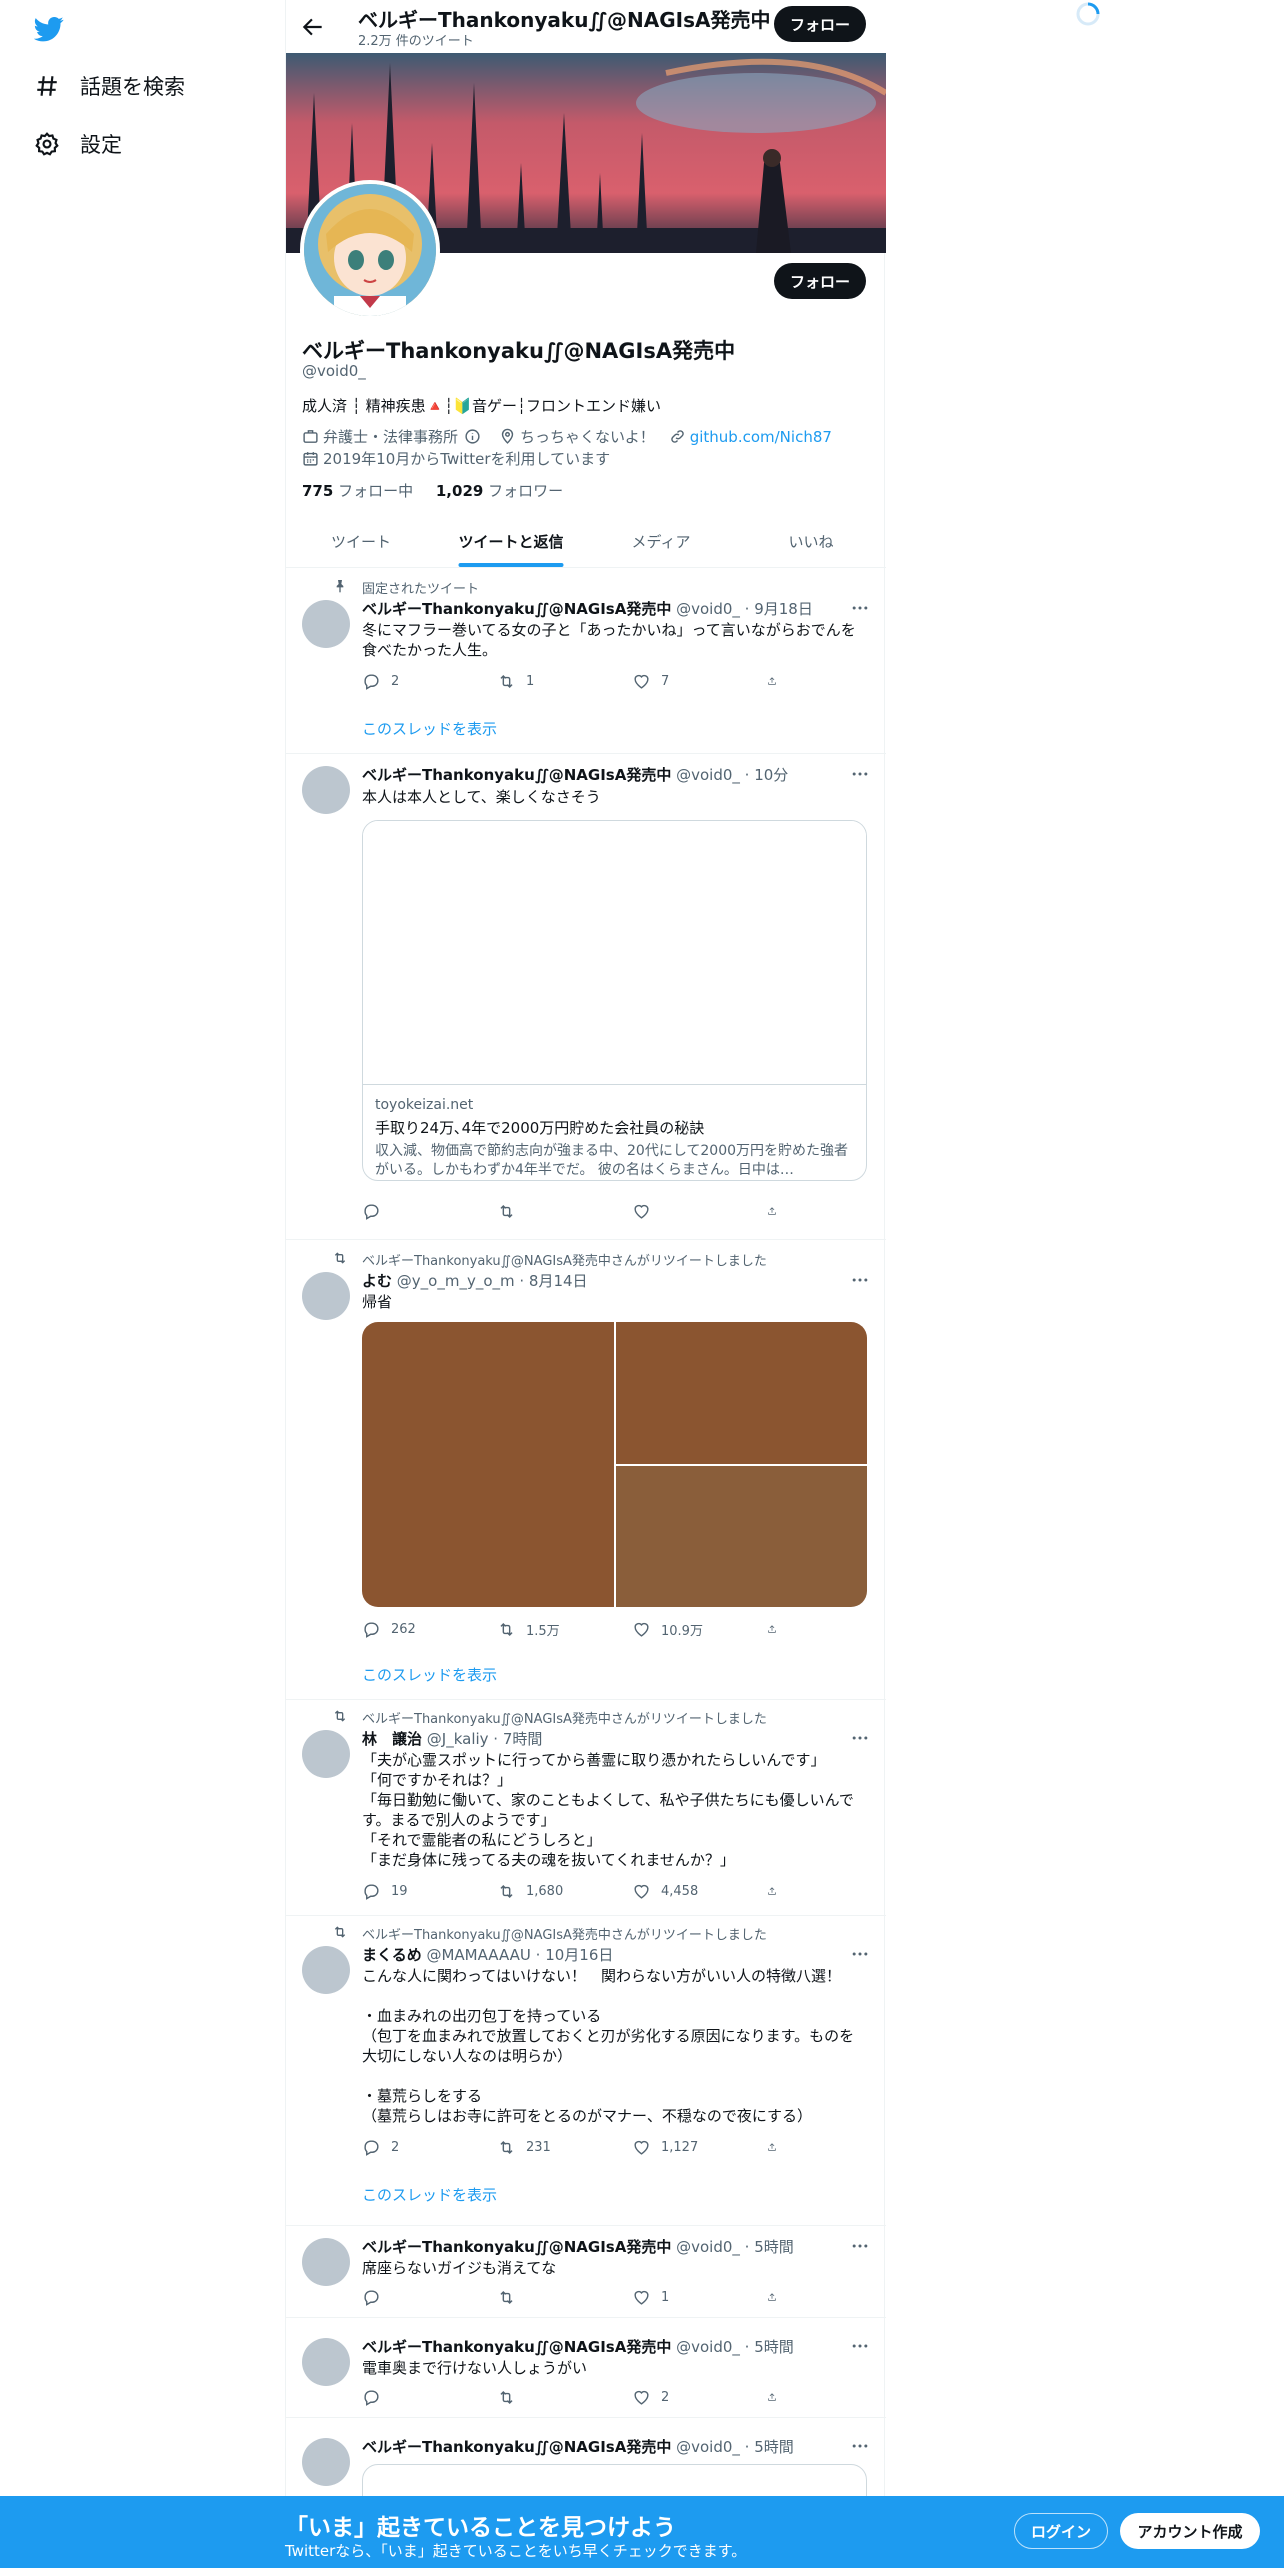 The width and height of the screenshot is (1284, 2568). I want to click on tweet-actions: 2 1 7, so click(577, 681).